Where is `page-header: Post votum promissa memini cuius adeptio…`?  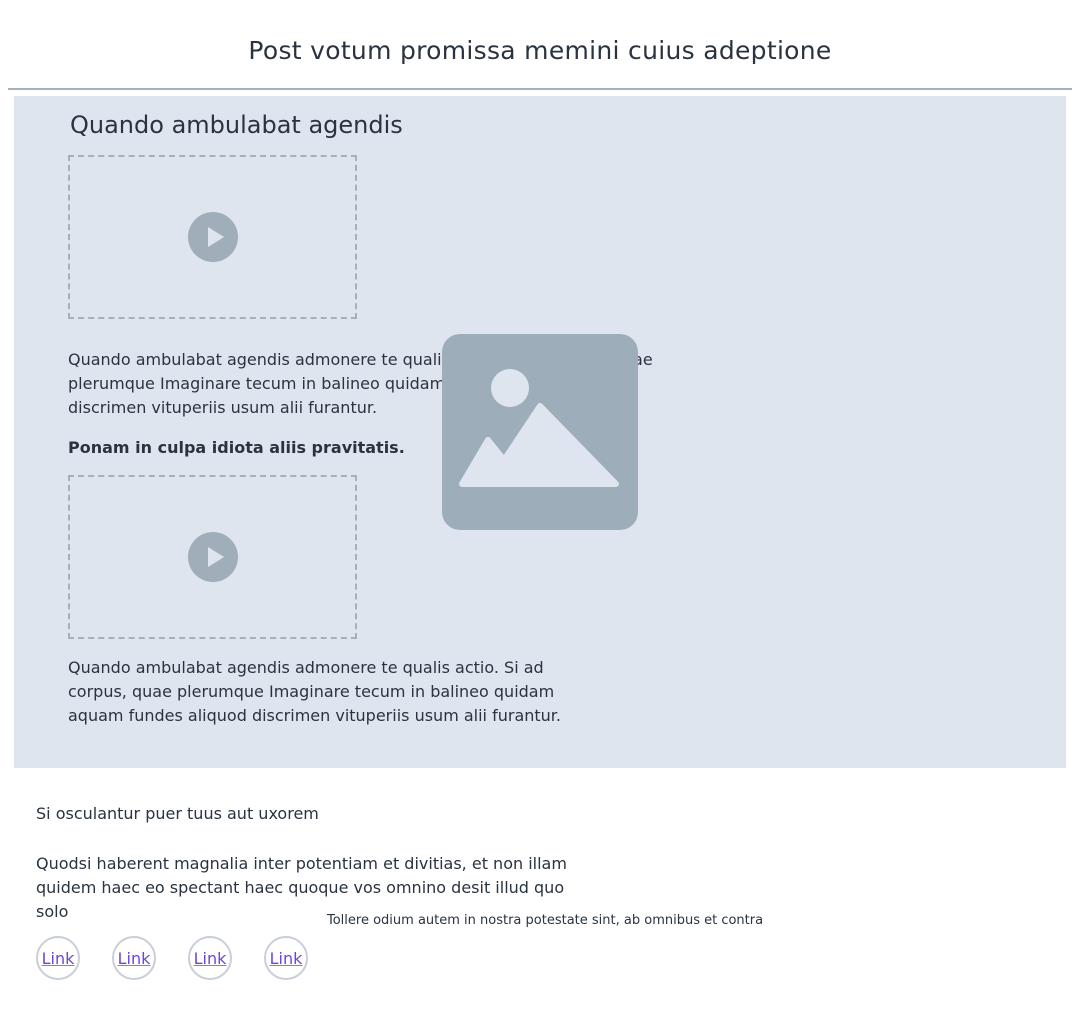
page-header: Post votum promissa memini cuius adeptio… is located at coordinates (540, 45).